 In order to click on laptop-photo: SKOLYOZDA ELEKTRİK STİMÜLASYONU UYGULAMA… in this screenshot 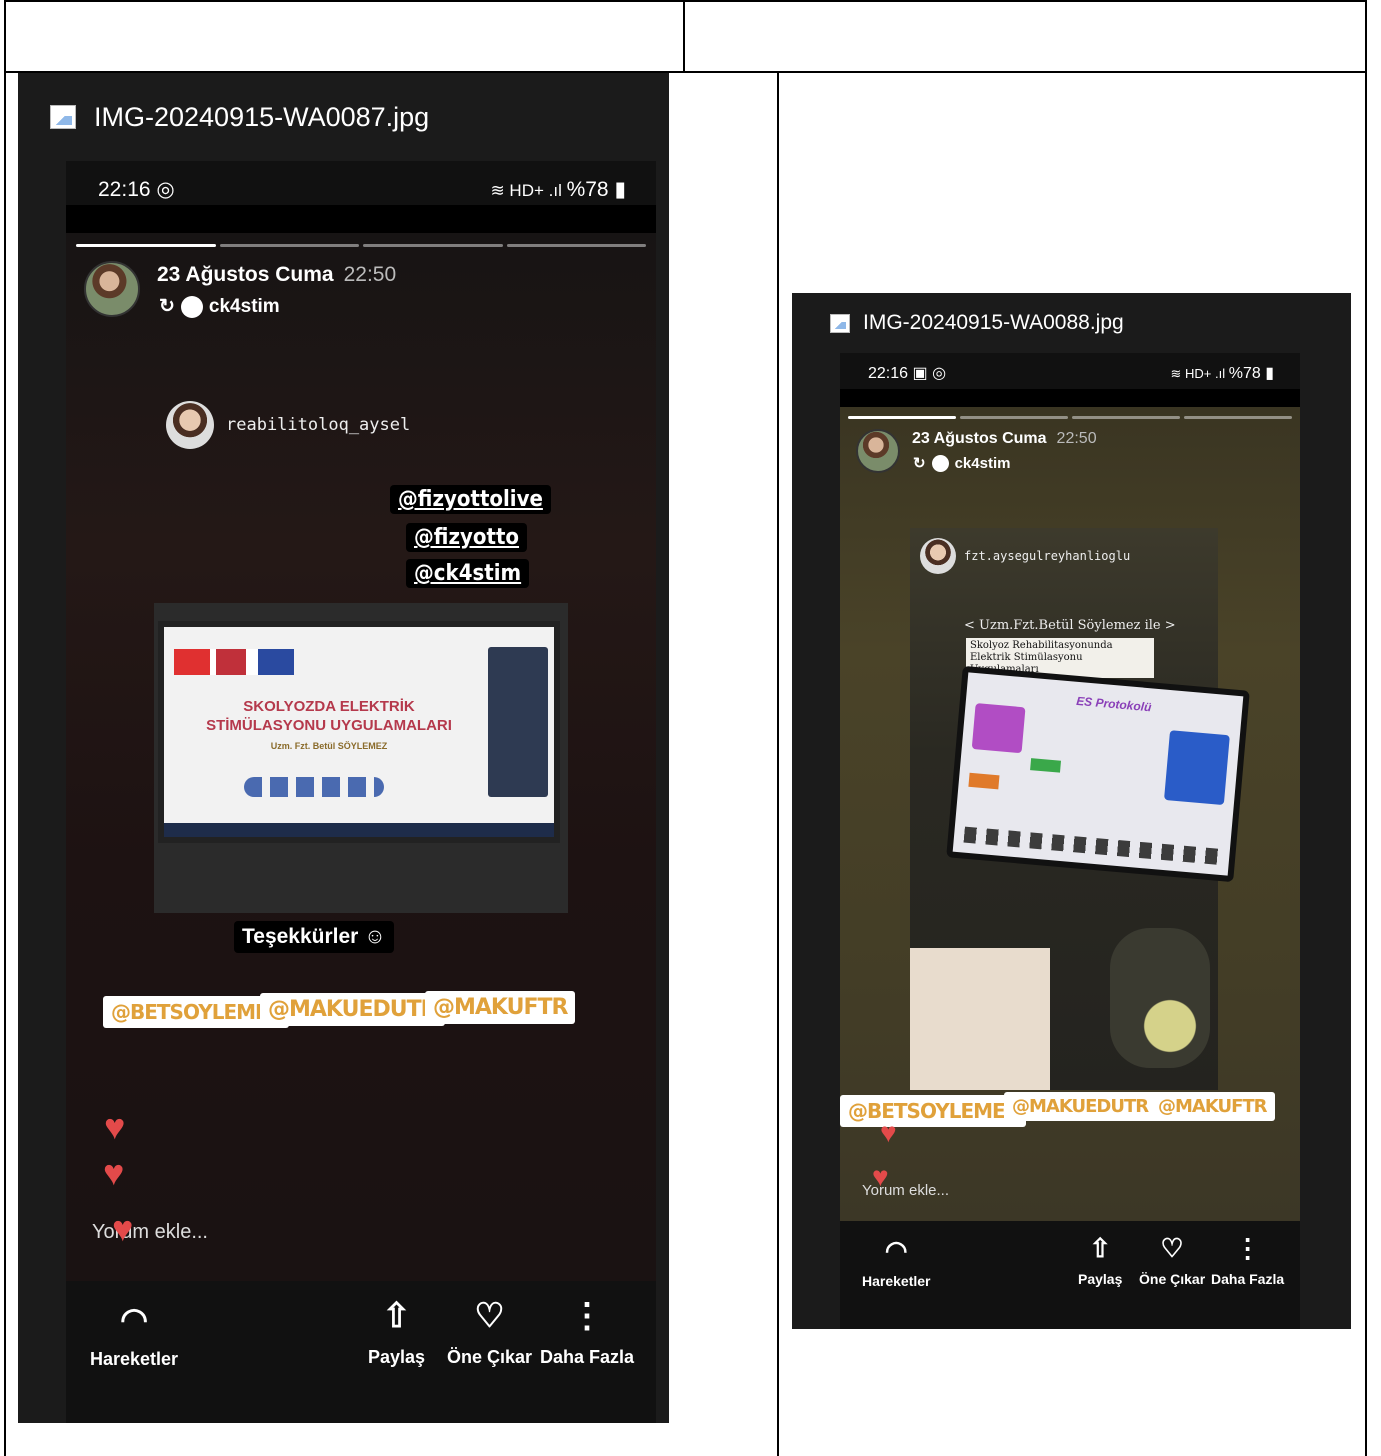, I will do `click(361, 758)`.